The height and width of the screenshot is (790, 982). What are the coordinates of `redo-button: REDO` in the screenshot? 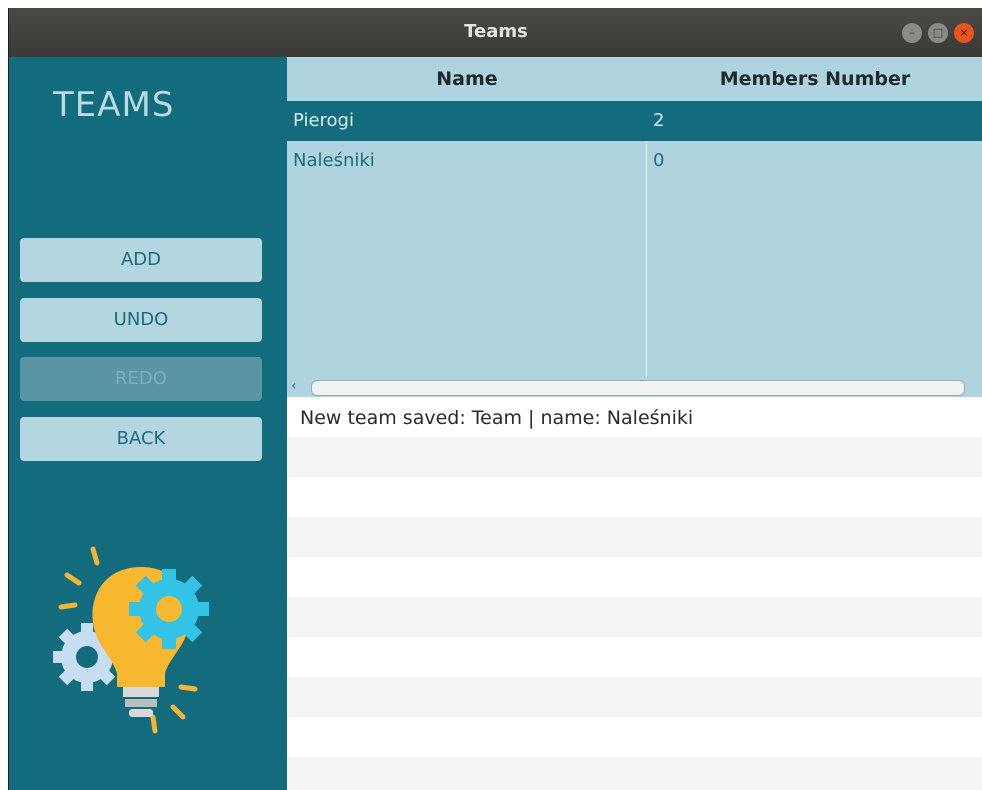 It's located at (141, 379).